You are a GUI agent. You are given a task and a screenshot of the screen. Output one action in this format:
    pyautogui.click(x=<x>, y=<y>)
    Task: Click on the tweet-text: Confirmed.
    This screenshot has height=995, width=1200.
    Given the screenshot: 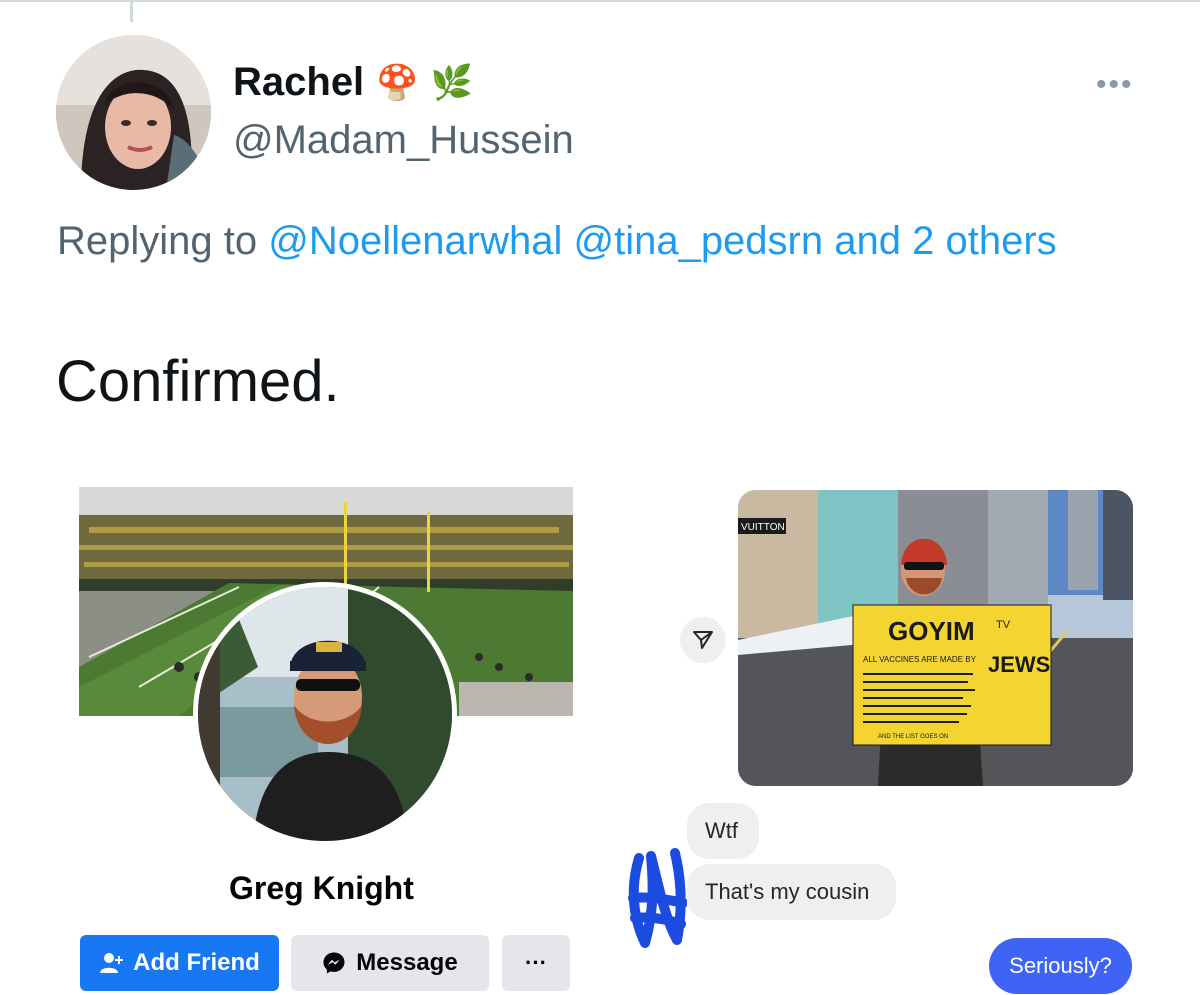 What is the action you would take?
    pyautogui.click(x=198, y=381)
    